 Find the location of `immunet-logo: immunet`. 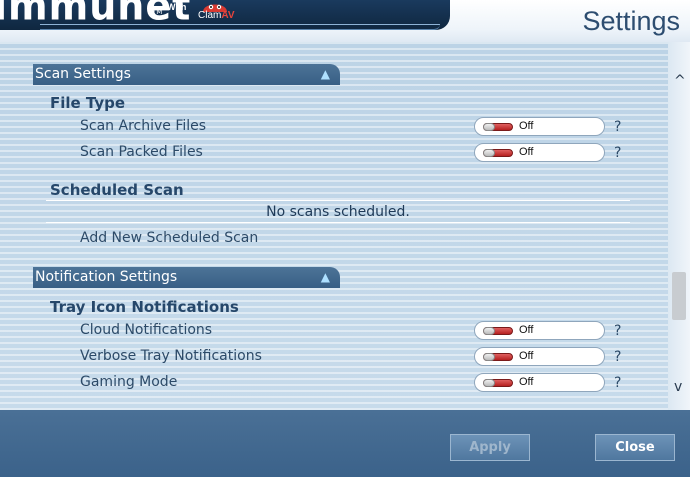

immunet-logo: immunet is located at coordinates (96, 15).